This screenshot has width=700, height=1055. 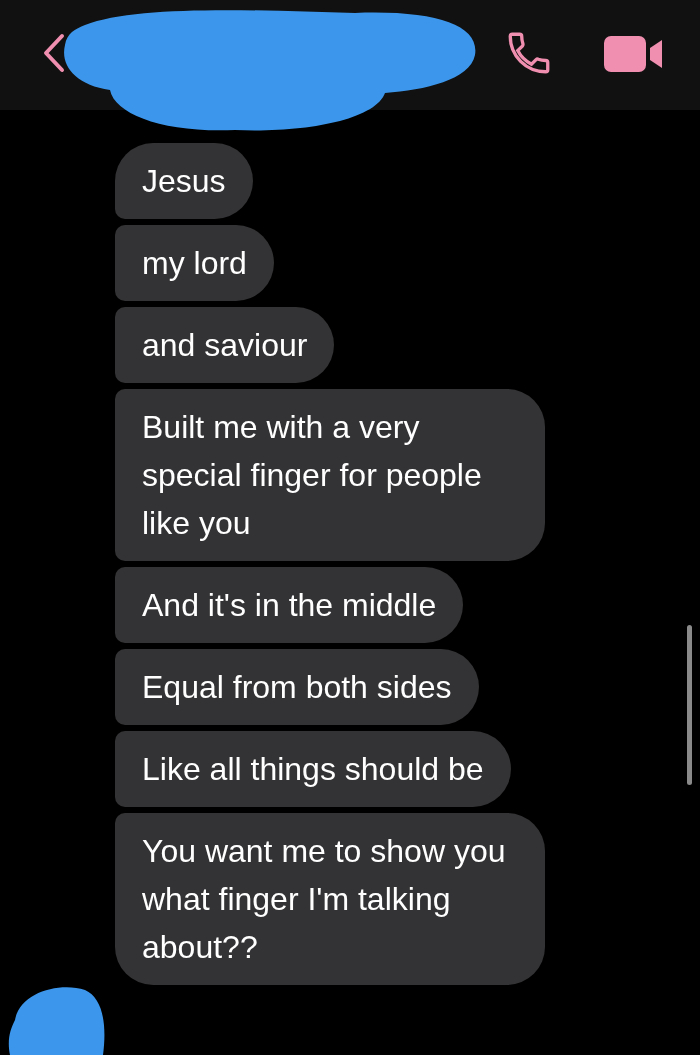 What do you see at coordinates (184, 181) in the screenshot?
I see `message-bubble: Jesus` at bounding box center [184, 181].